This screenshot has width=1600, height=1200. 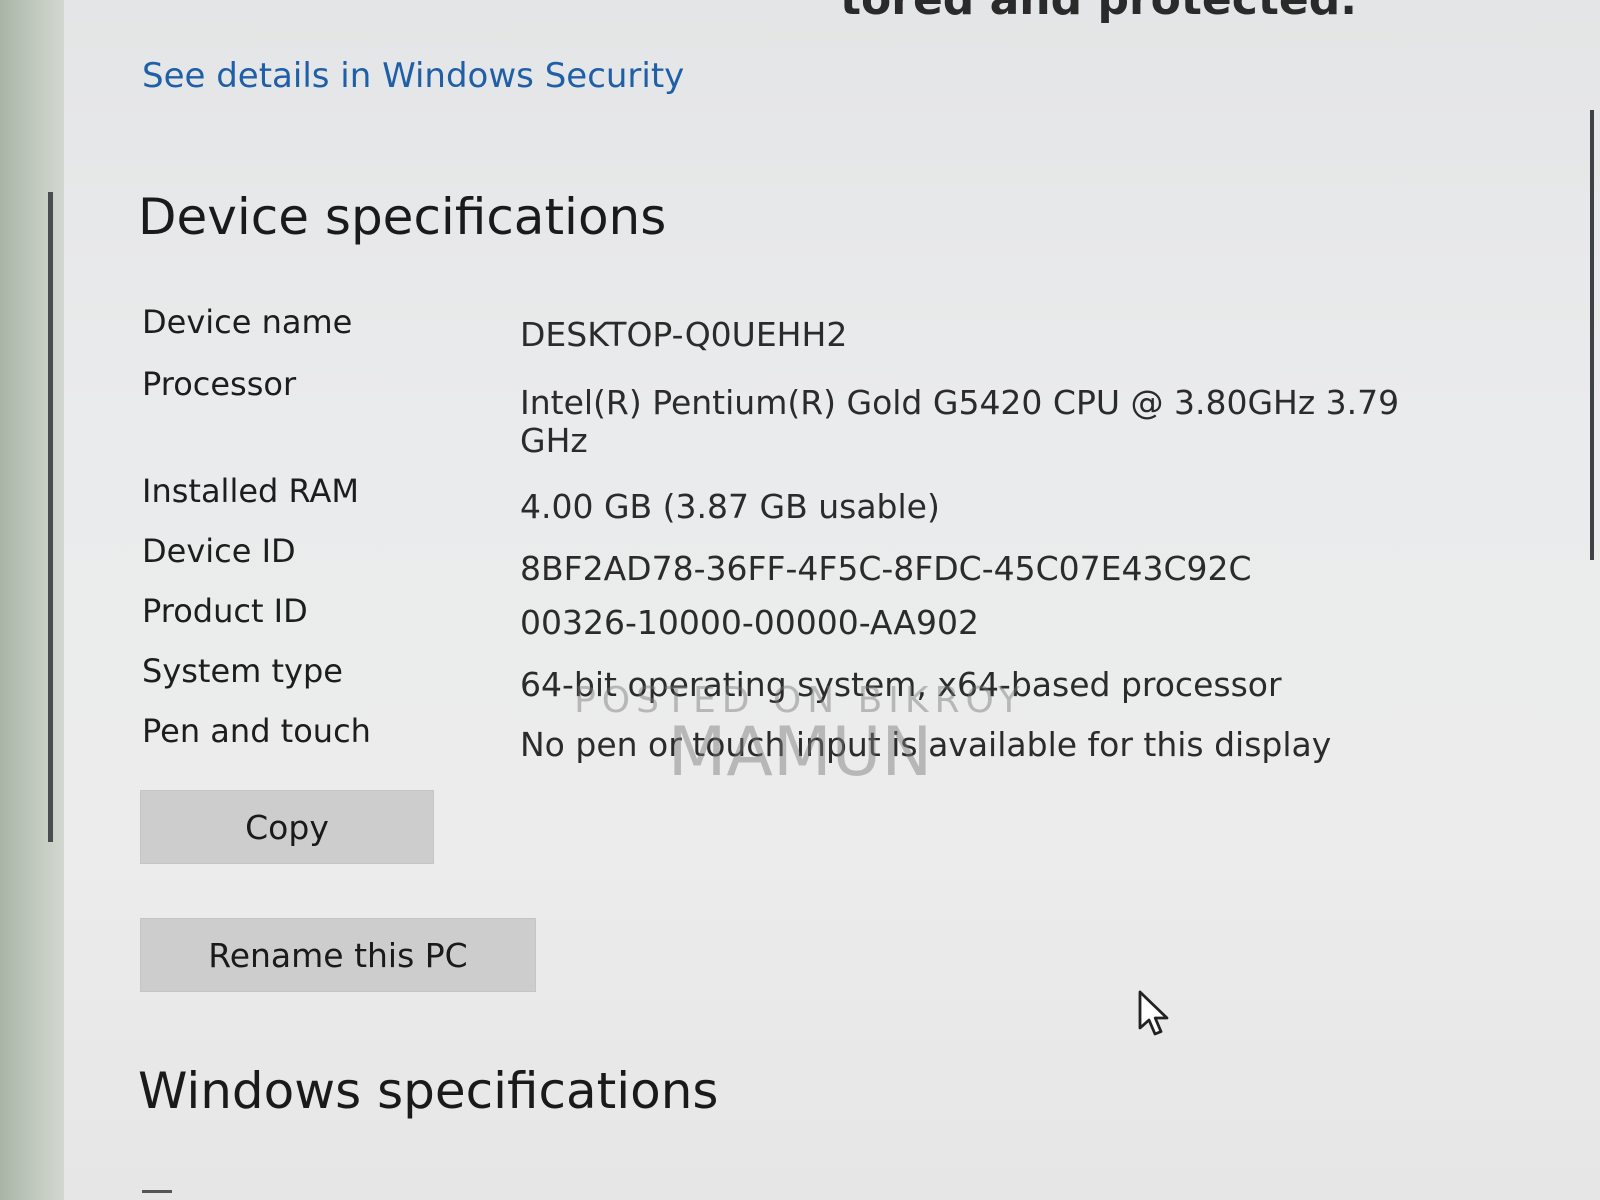 I want to click on windows-security-link: See details in Windows Security, so click(x=413, y=76).